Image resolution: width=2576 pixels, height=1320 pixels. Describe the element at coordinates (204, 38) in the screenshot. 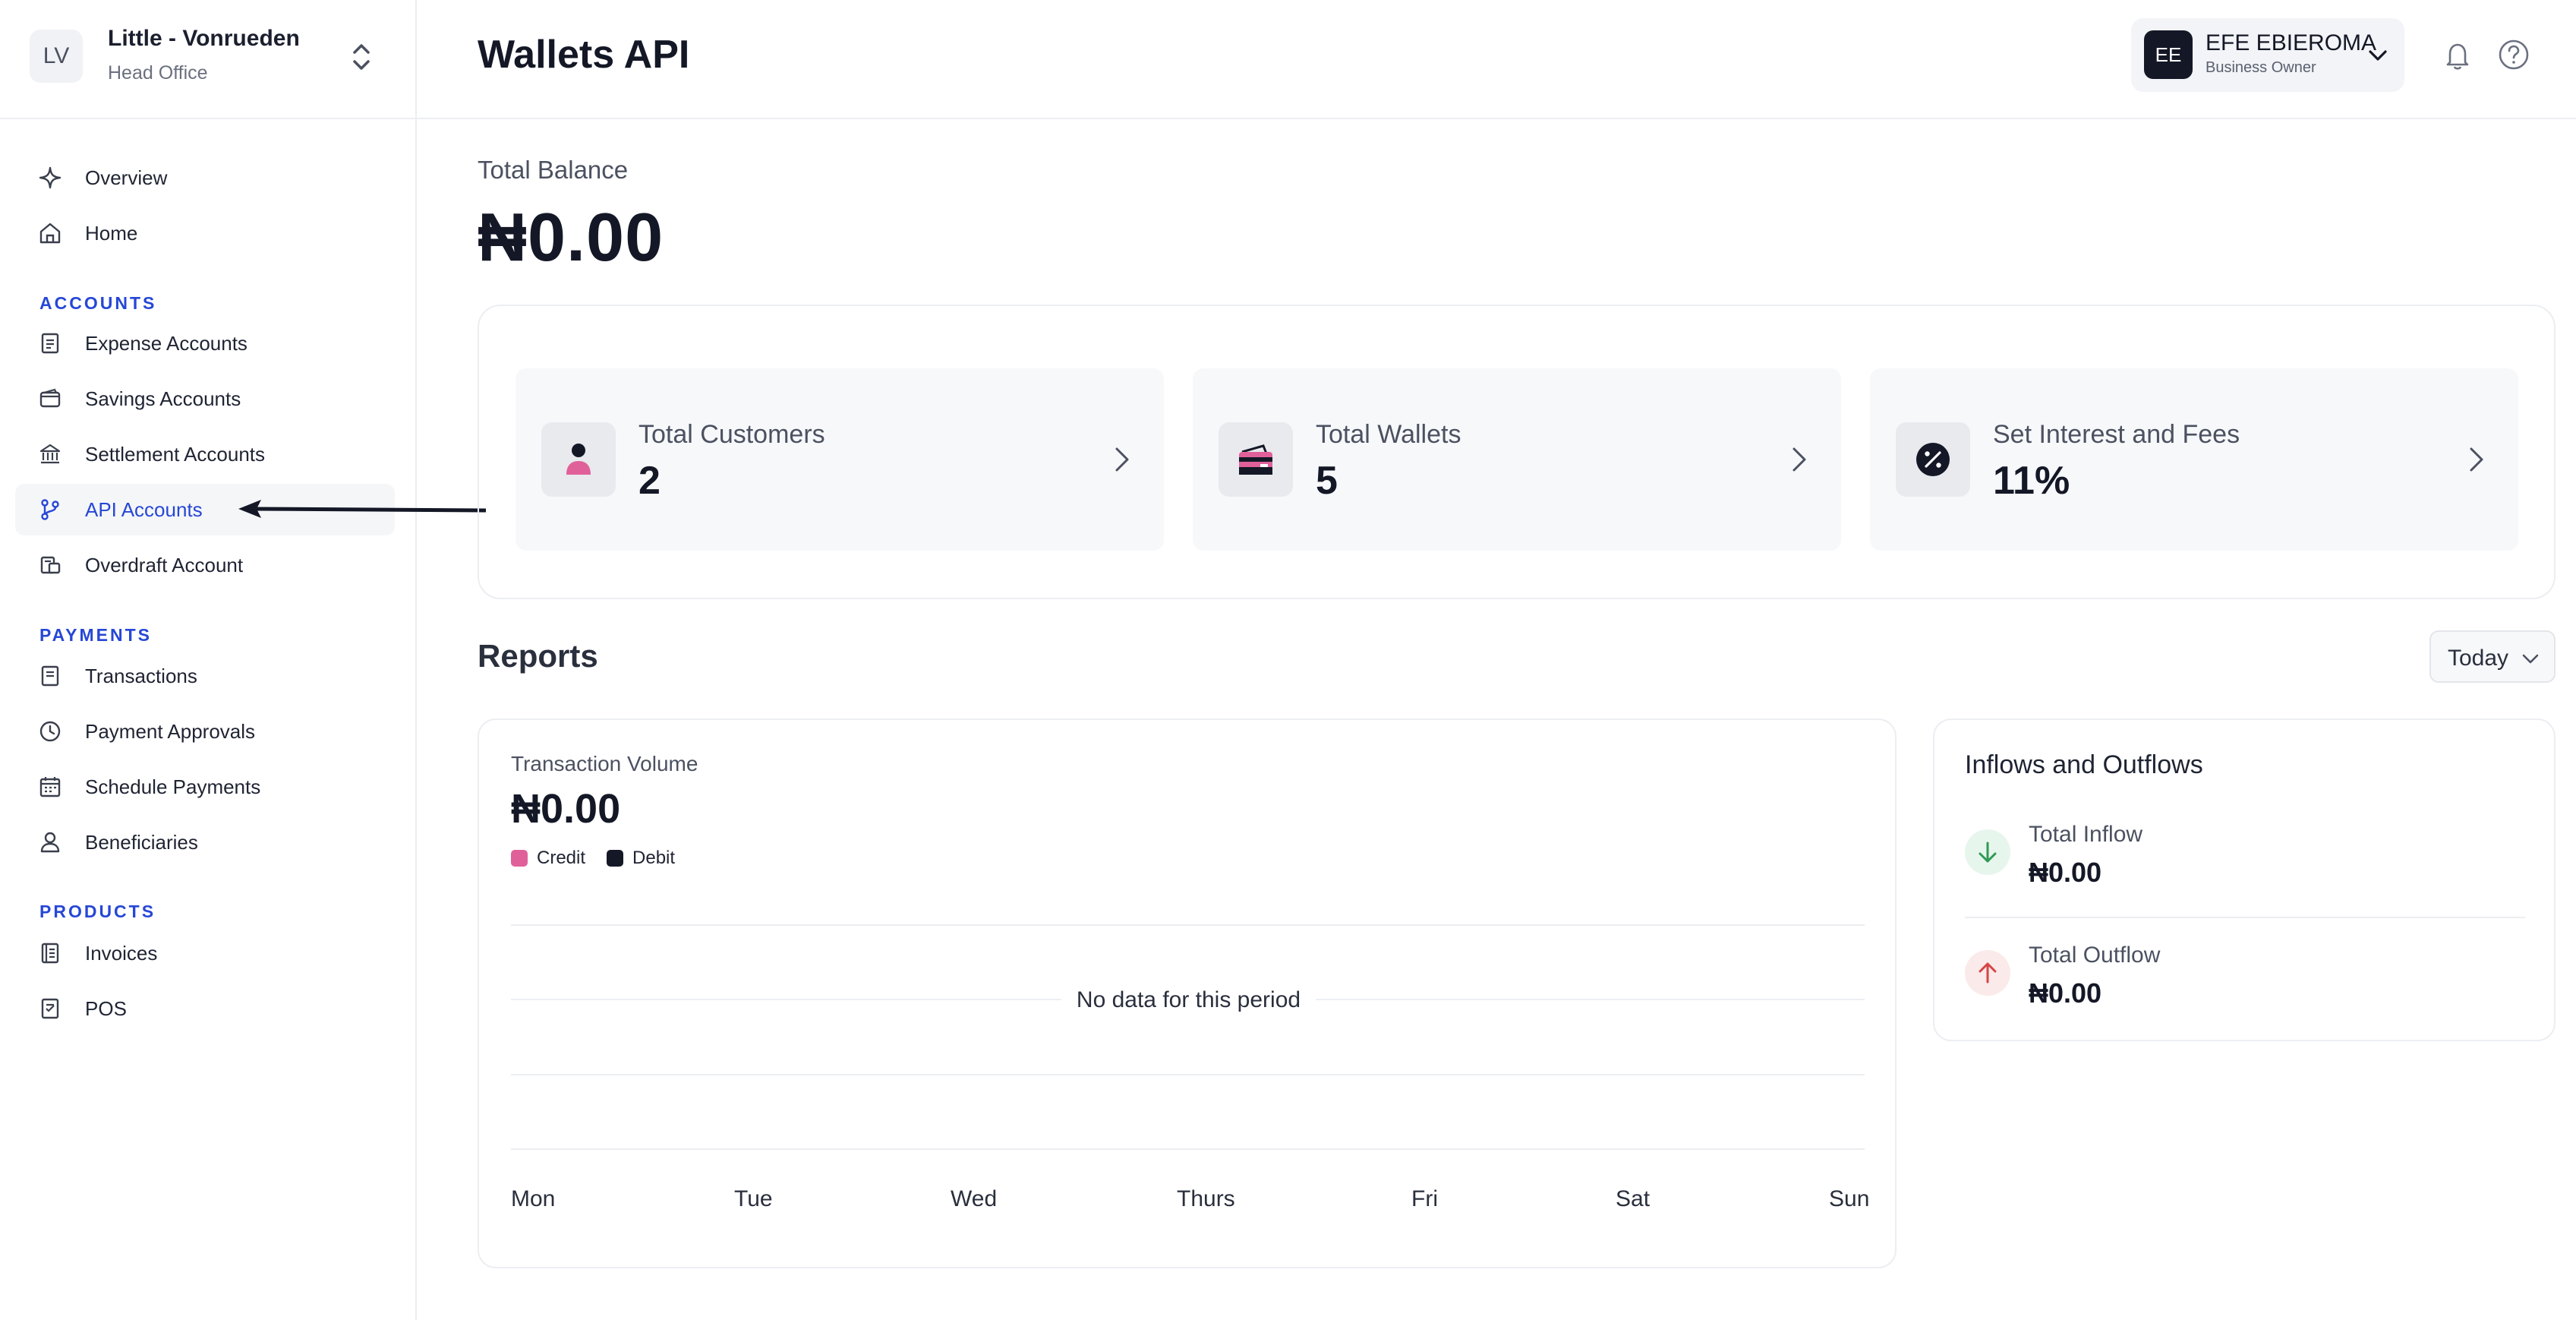

I see `org-name: Little - Vonrueden` at that location.